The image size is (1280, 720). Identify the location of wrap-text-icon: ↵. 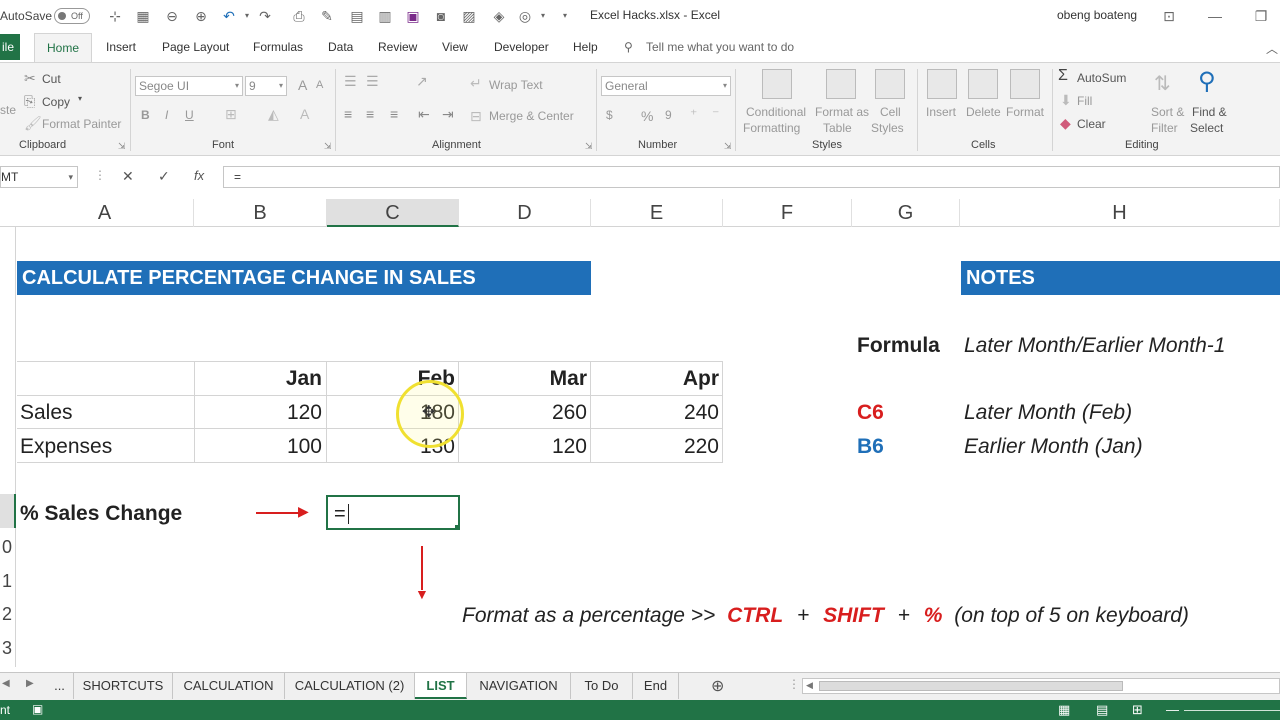
(476, 83).